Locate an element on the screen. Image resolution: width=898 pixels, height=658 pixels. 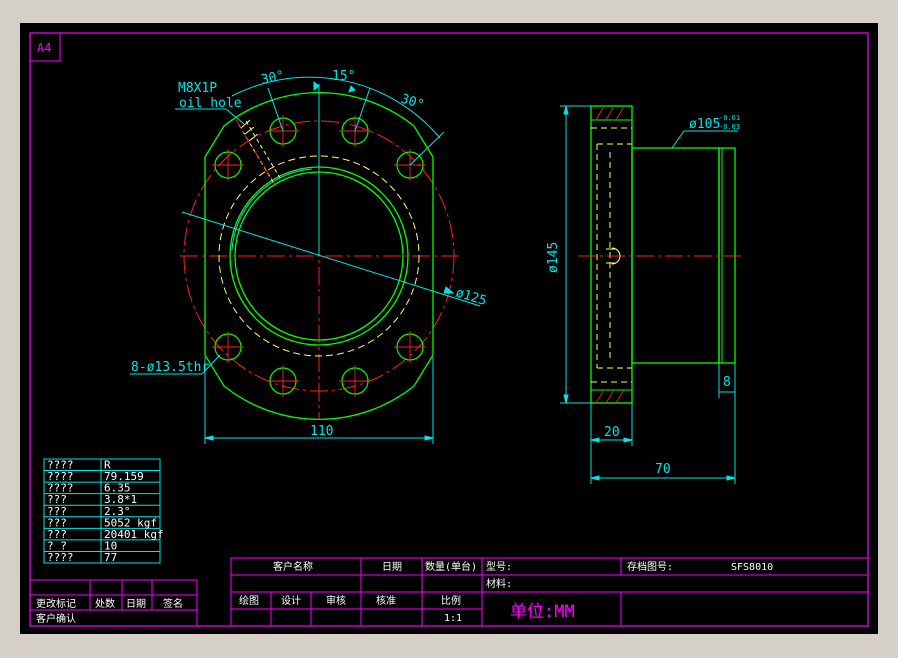
length-label: 70 is located at coordinates (663, 469).